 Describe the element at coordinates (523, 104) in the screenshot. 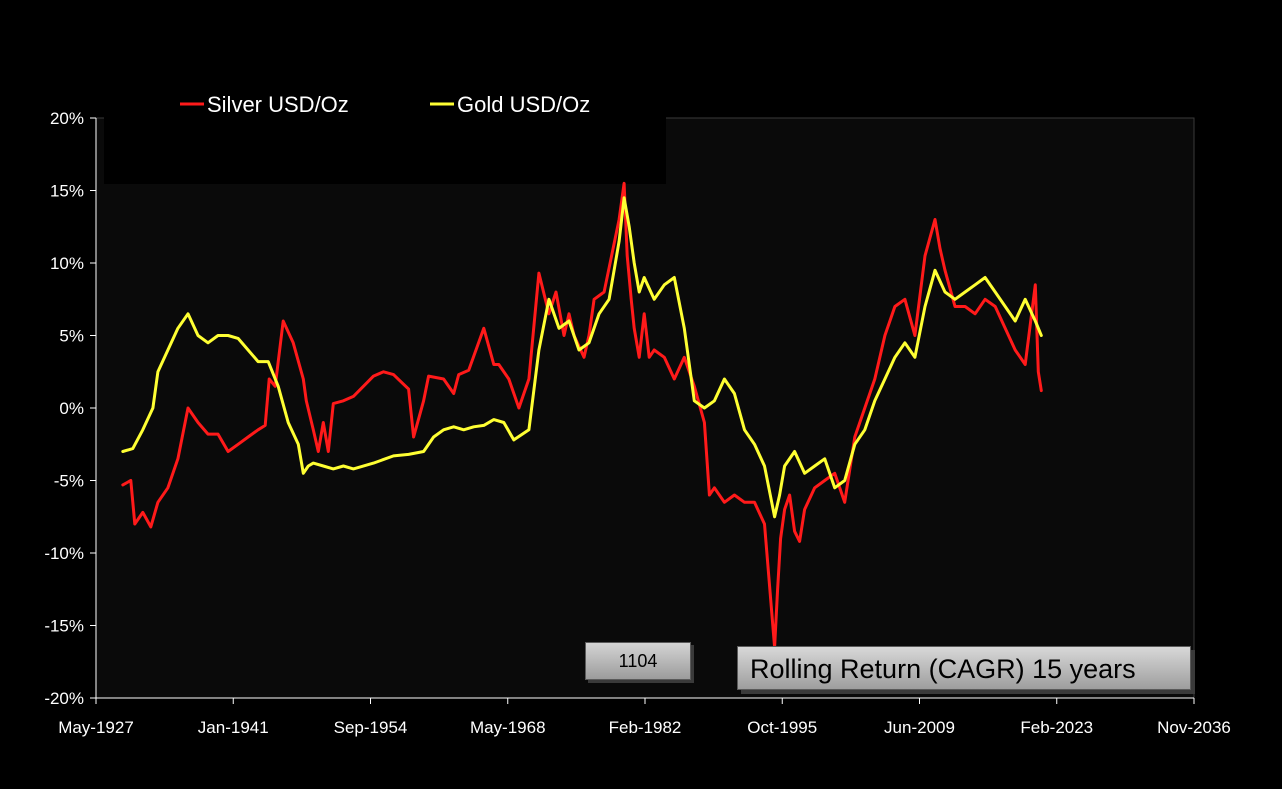

I see `legend-label: Gold USD/Oz` at that location.